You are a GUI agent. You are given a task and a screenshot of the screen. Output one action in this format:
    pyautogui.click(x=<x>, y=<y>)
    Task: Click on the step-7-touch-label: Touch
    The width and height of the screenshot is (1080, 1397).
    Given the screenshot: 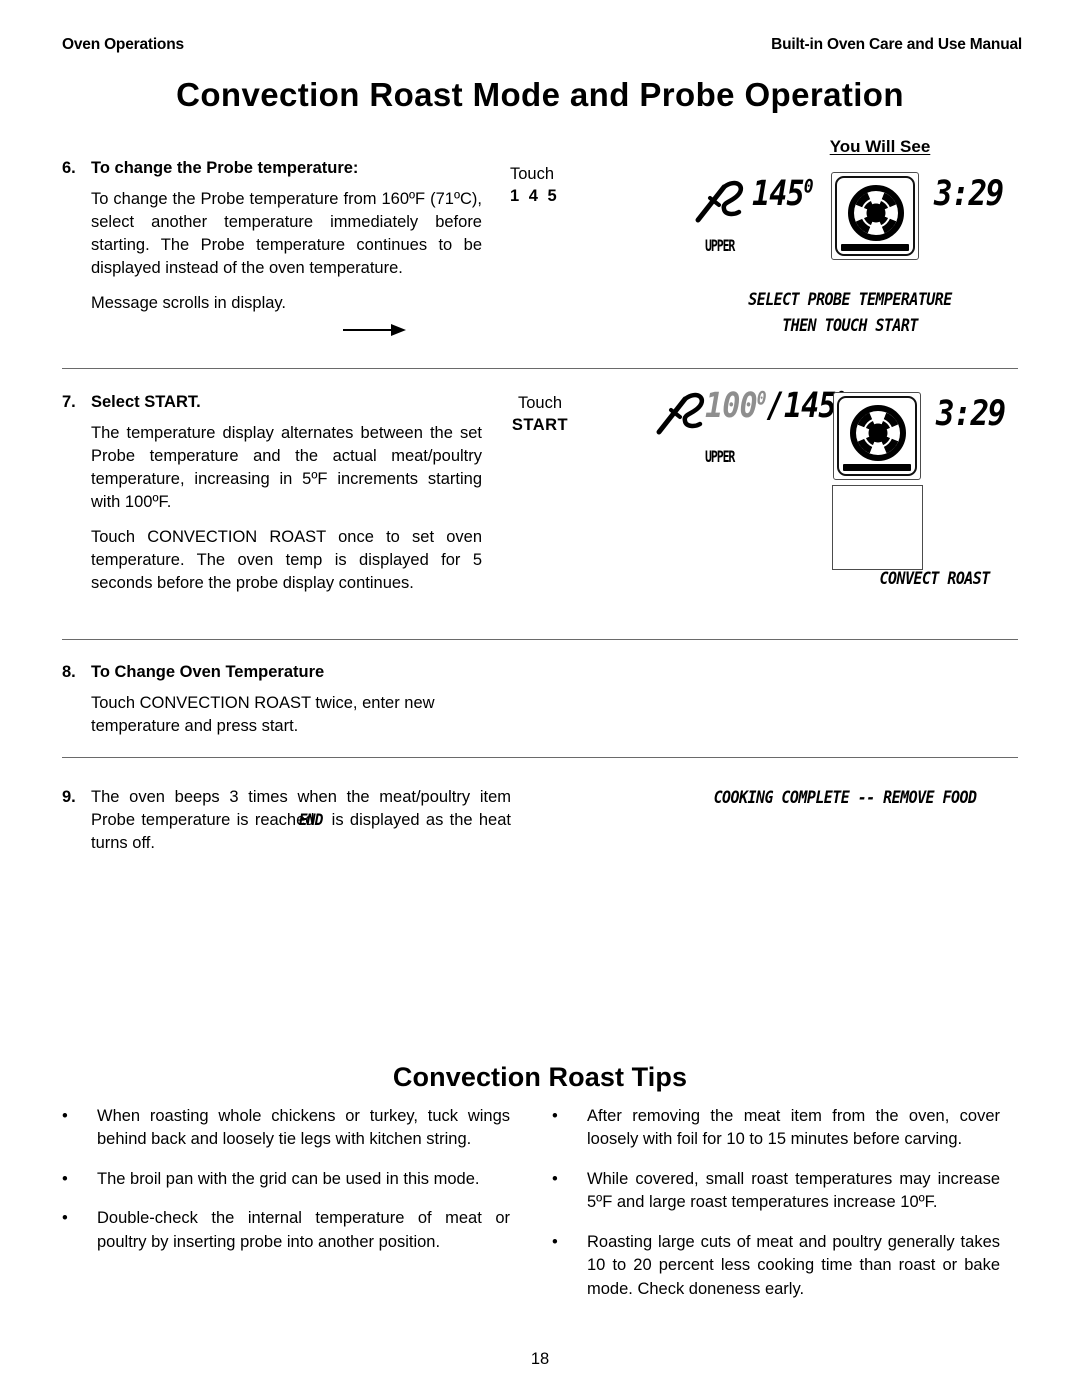 What is the action you would take?
    pyautogui.click(x=540, y=403)
    